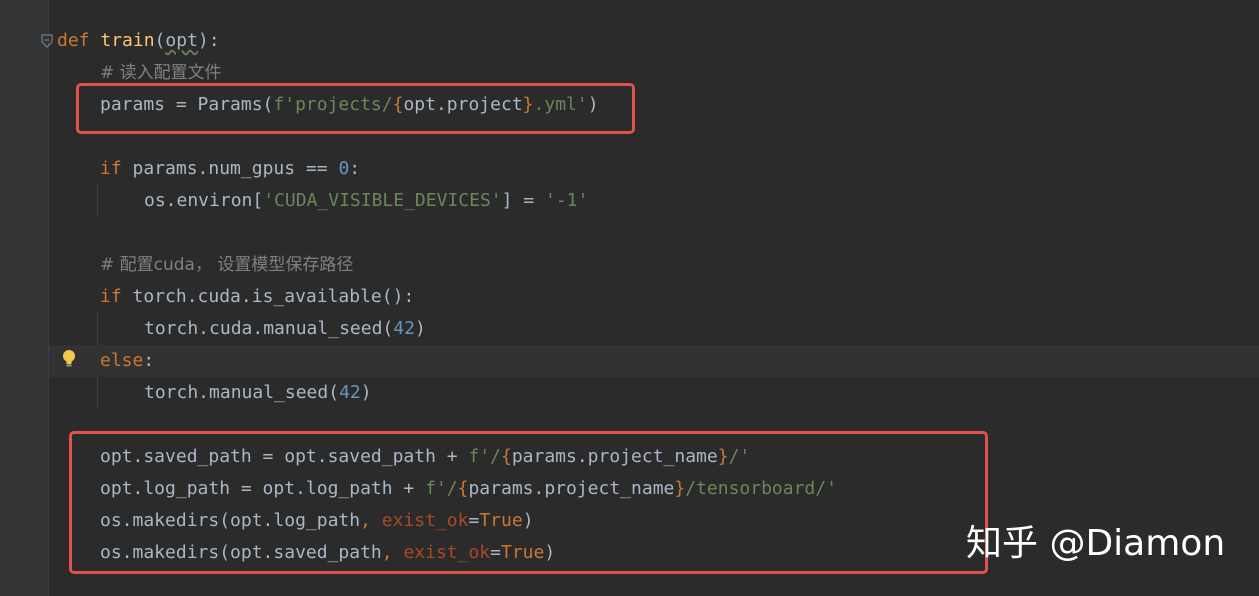 This screenshot has width=1259, height=596. I want to click on code-text: os.environ[, so click(204, 200).